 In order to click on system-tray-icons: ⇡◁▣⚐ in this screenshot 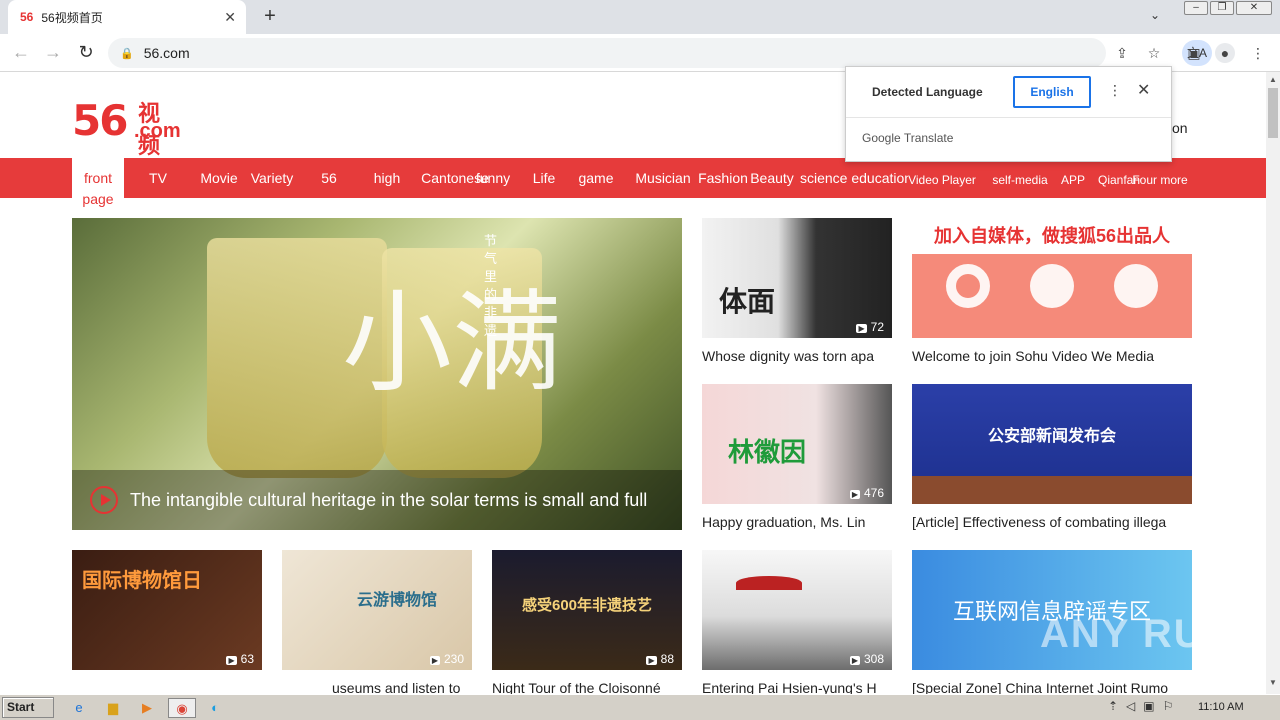, I will do `click(1144, 706)`.